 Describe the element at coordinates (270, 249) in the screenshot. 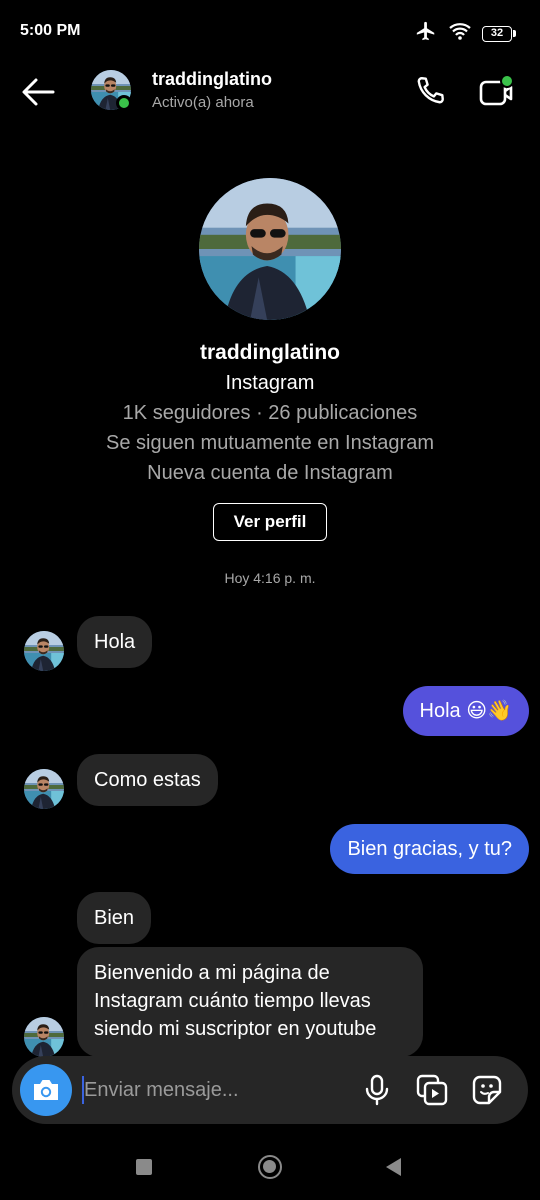

I see `profile-avatar` at that location.